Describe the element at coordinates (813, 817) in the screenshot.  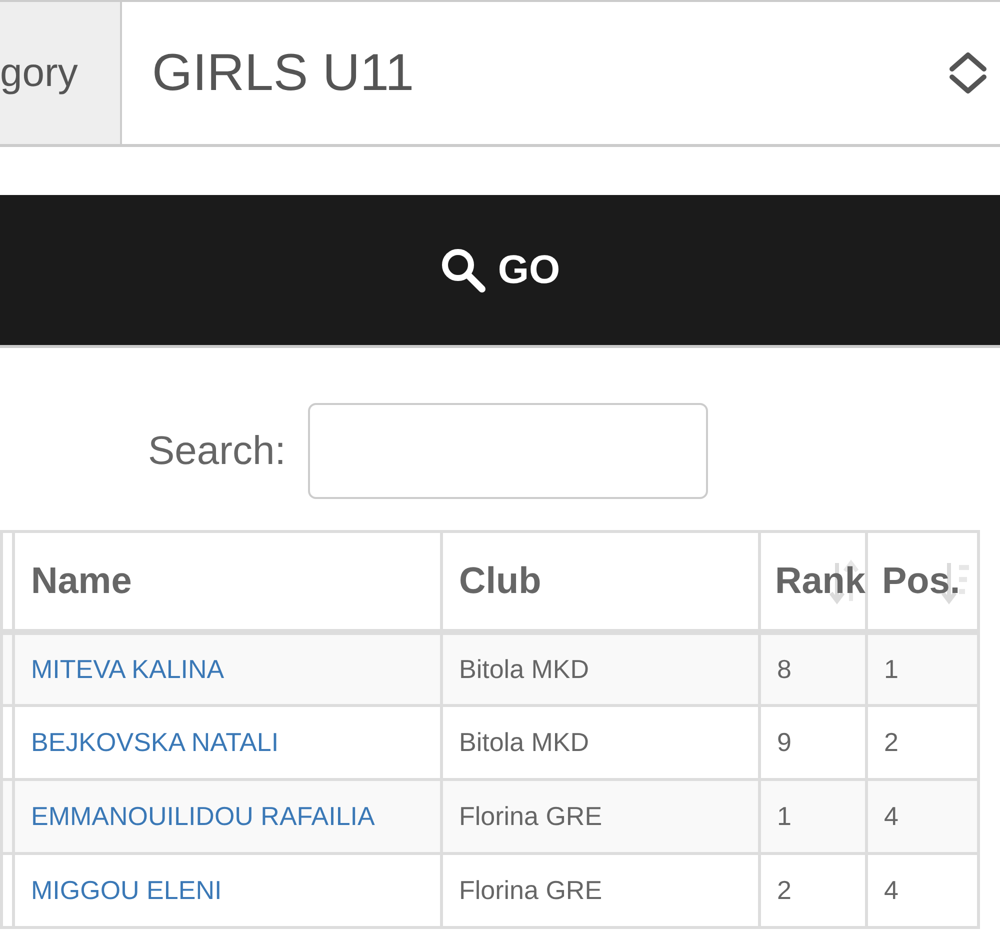
I see `table-cell: 1` at that location.